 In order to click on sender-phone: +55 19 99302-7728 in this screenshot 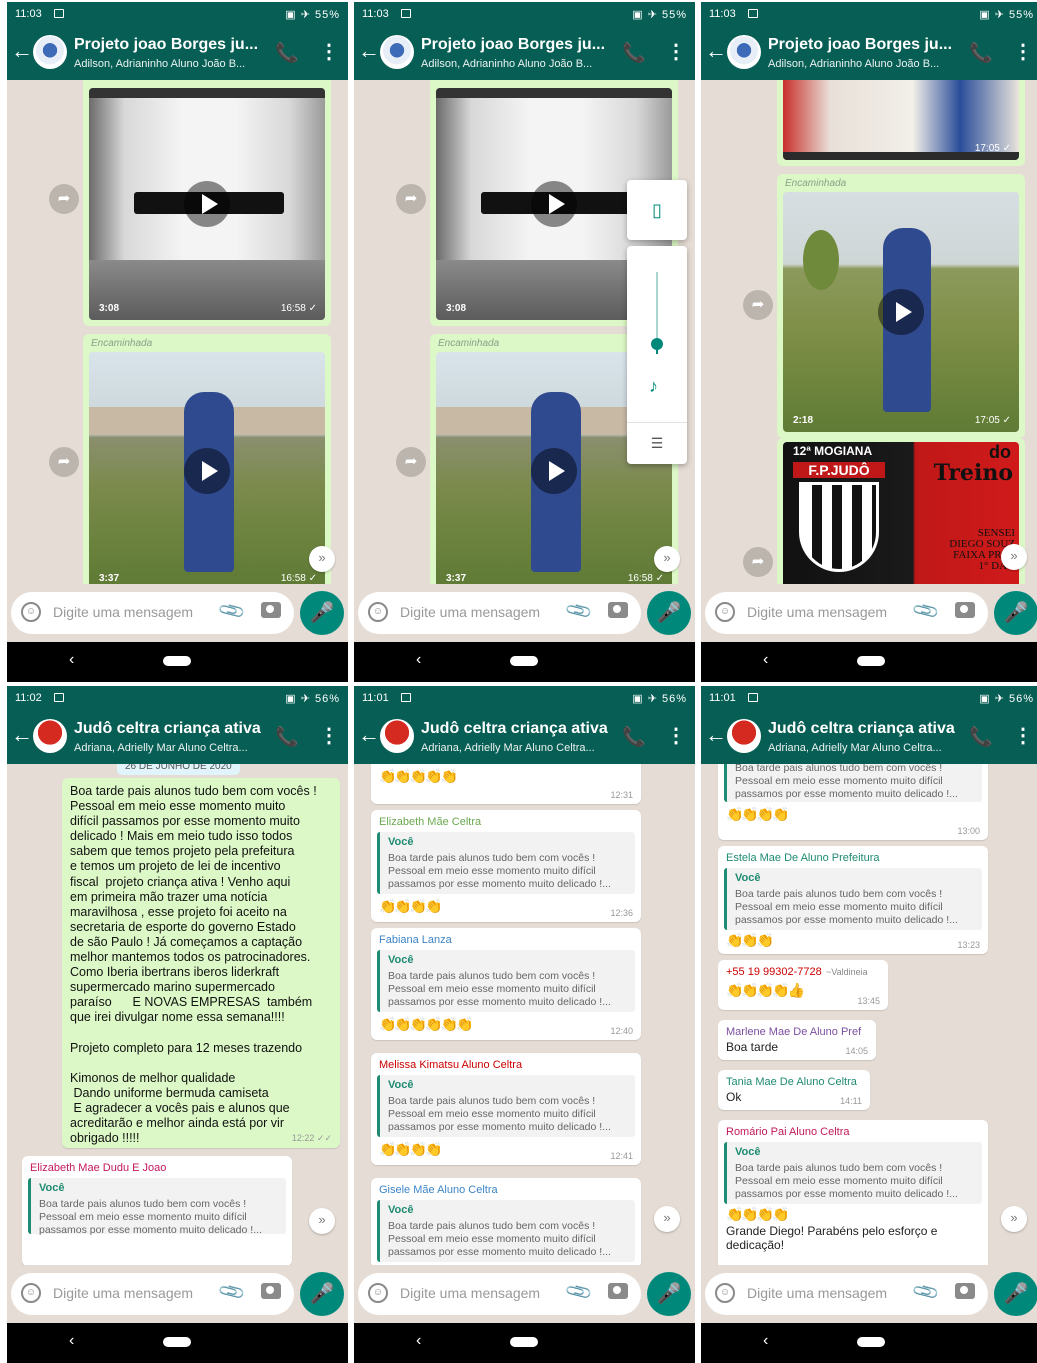, I will do `click(774, 972)`.